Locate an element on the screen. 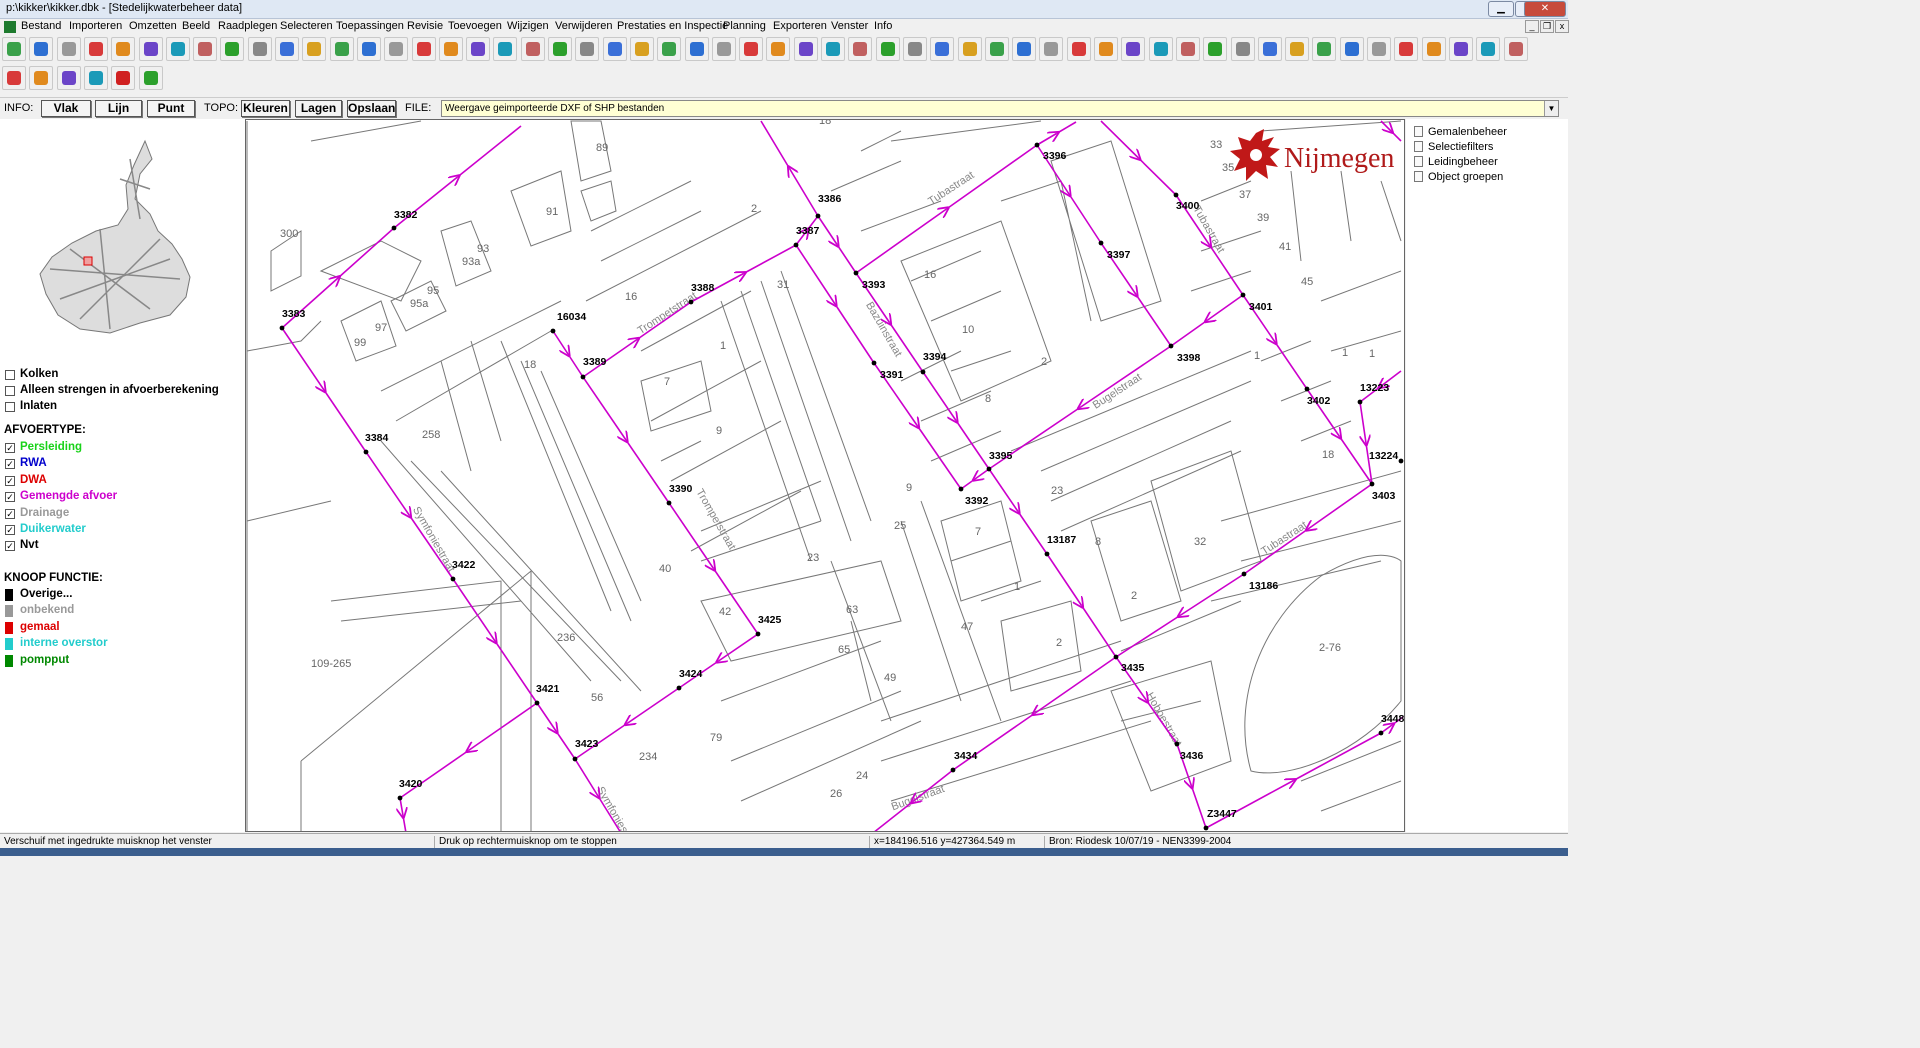 The height and width of the screenshot is (1048, 1920). opslaan-button: Opslaan is located at coordinates (371, 108).